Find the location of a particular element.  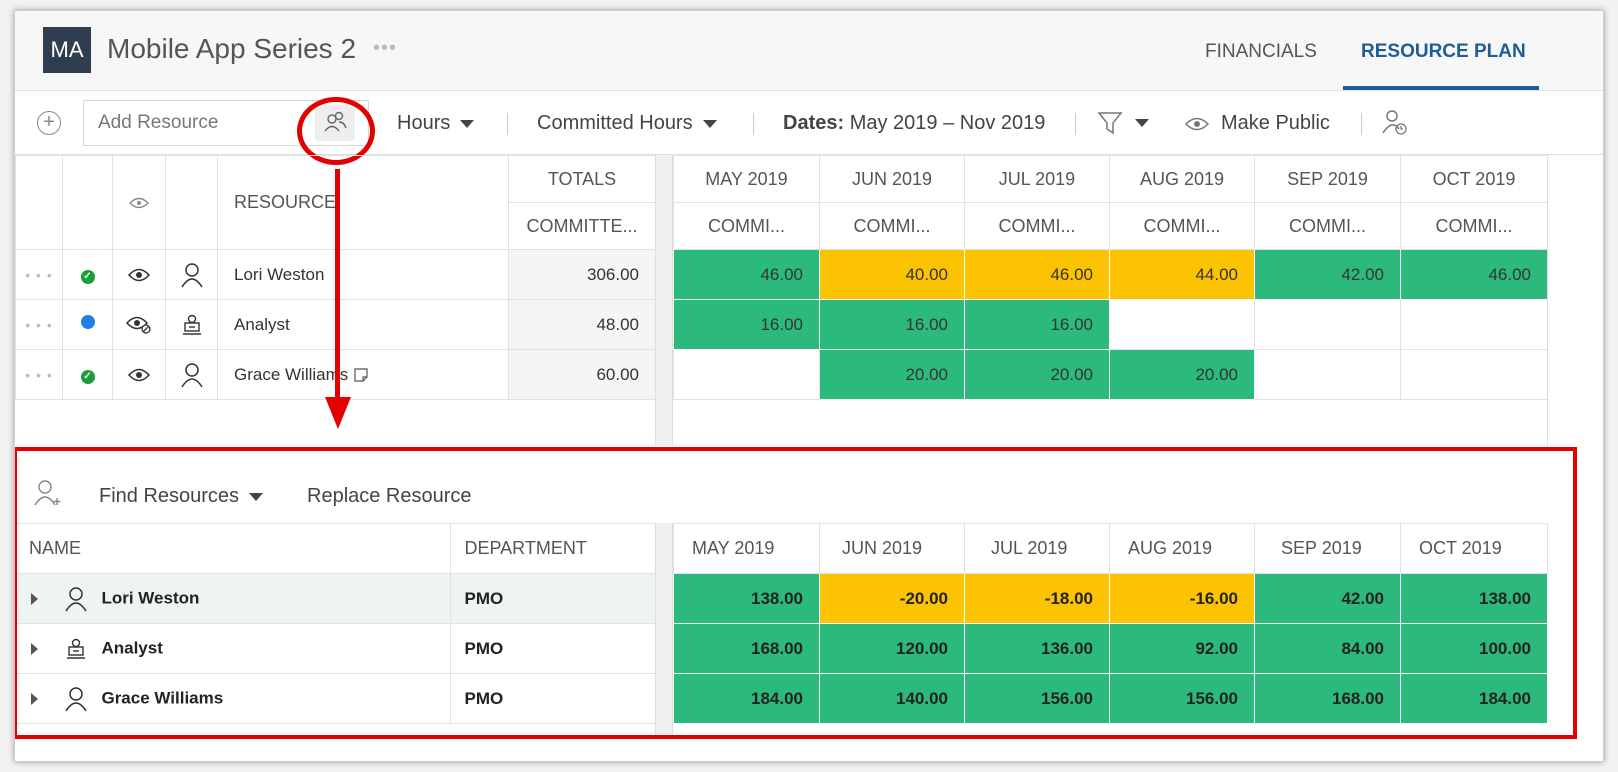

blue-dot-icon is located at coordinates (87, 322).